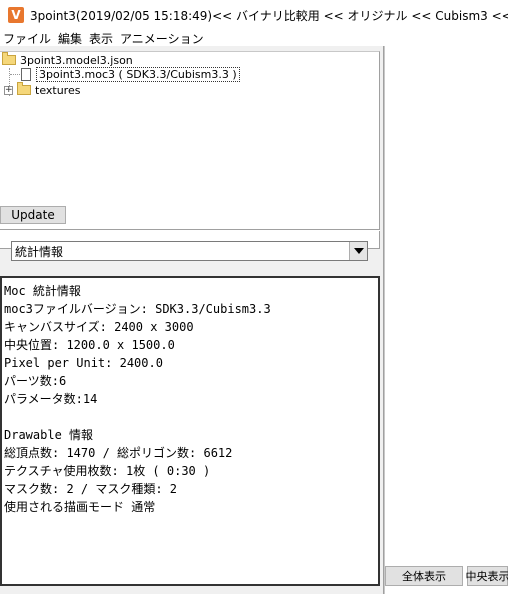  Describe the element at coordinates (487, 576) in the screenshot. I see `center-view-button: 中央表示` at that location.